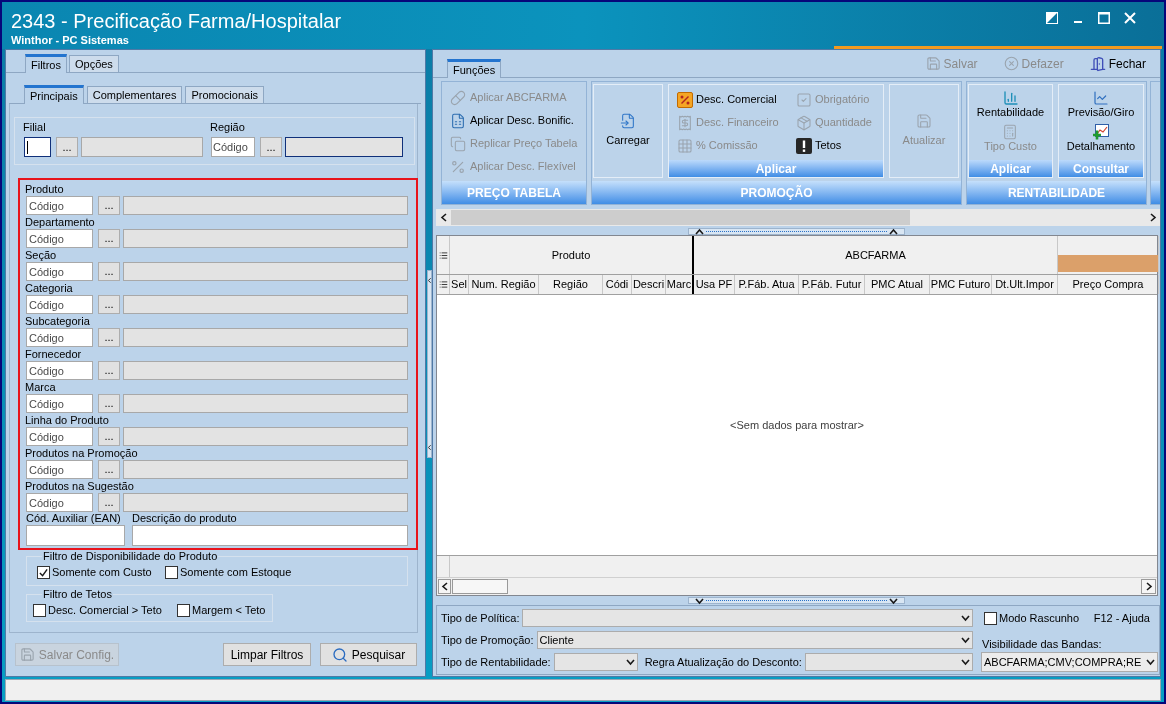 Image resolution: width=1166 pixels, height=704 pixels. I want to click on tab: Opções, so click(93, 63).